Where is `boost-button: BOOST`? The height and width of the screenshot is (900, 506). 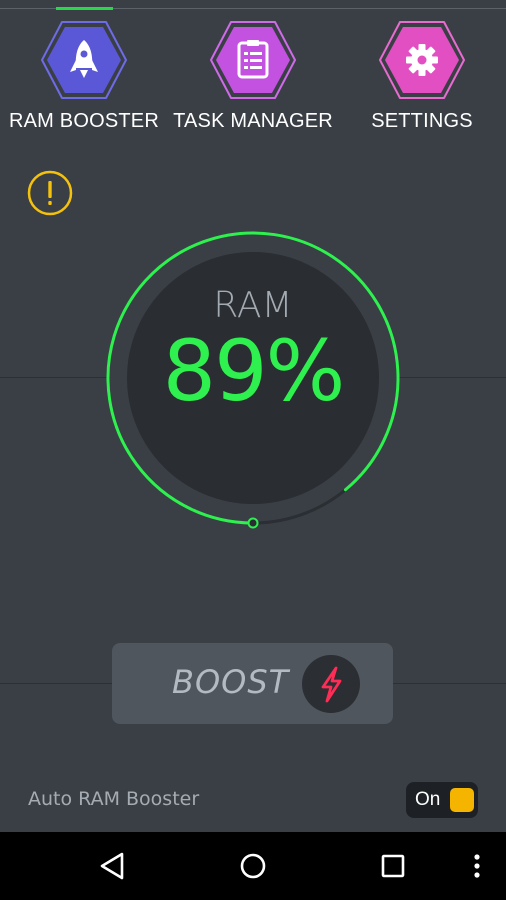
boost-button: BOOST is located at coordinates (252, 683).